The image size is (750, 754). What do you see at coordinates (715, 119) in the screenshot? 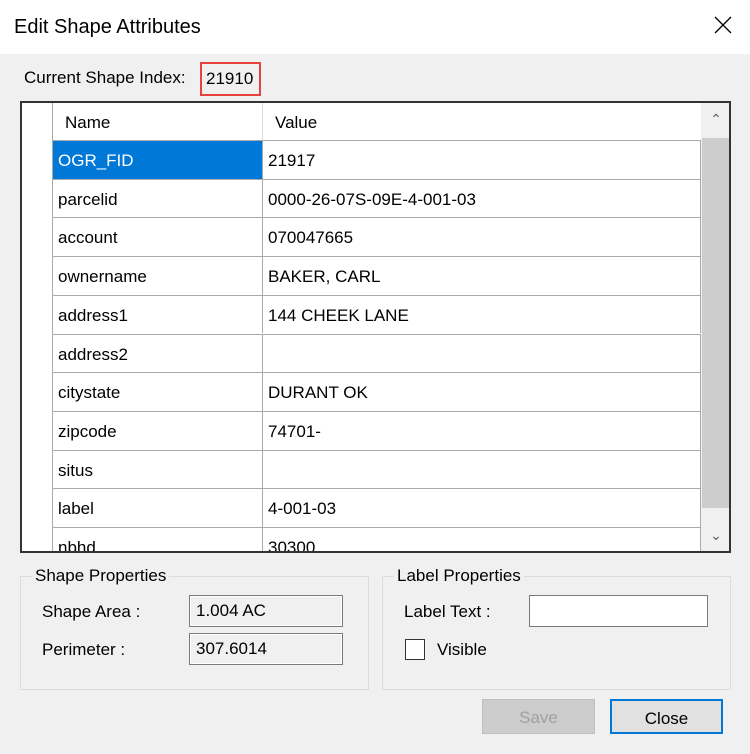
I see `scroll-up-icon: ⌃` at bounding box center [715, 119].